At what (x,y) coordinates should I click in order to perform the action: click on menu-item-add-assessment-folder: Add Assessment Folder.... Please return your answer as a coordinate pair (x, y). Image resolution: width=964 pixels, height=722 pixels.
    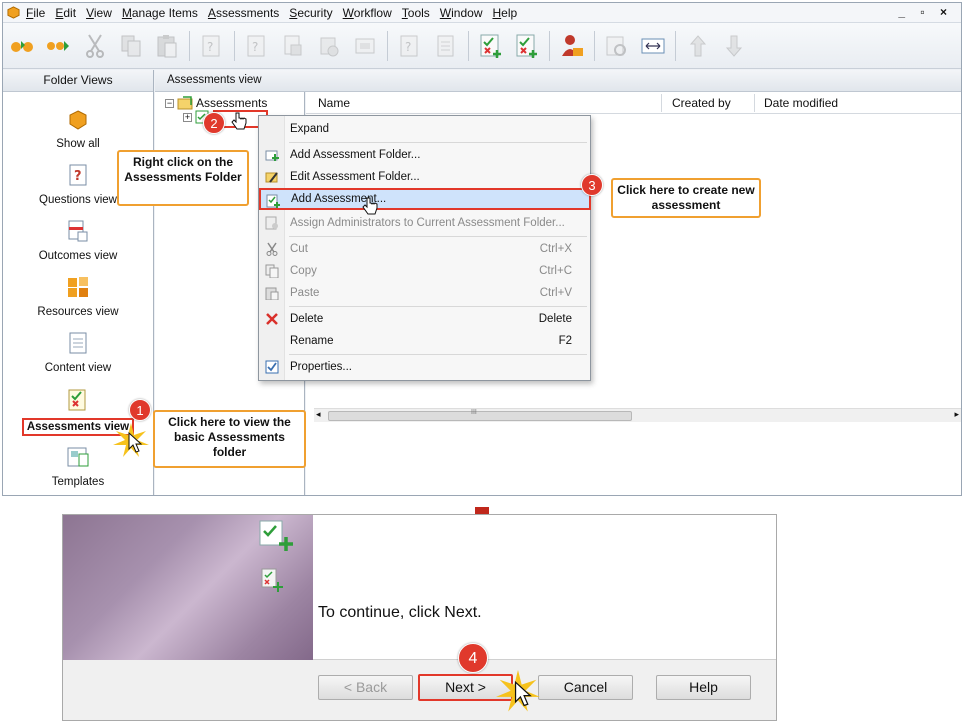
    Looking at the image, I should click on (425, 155).